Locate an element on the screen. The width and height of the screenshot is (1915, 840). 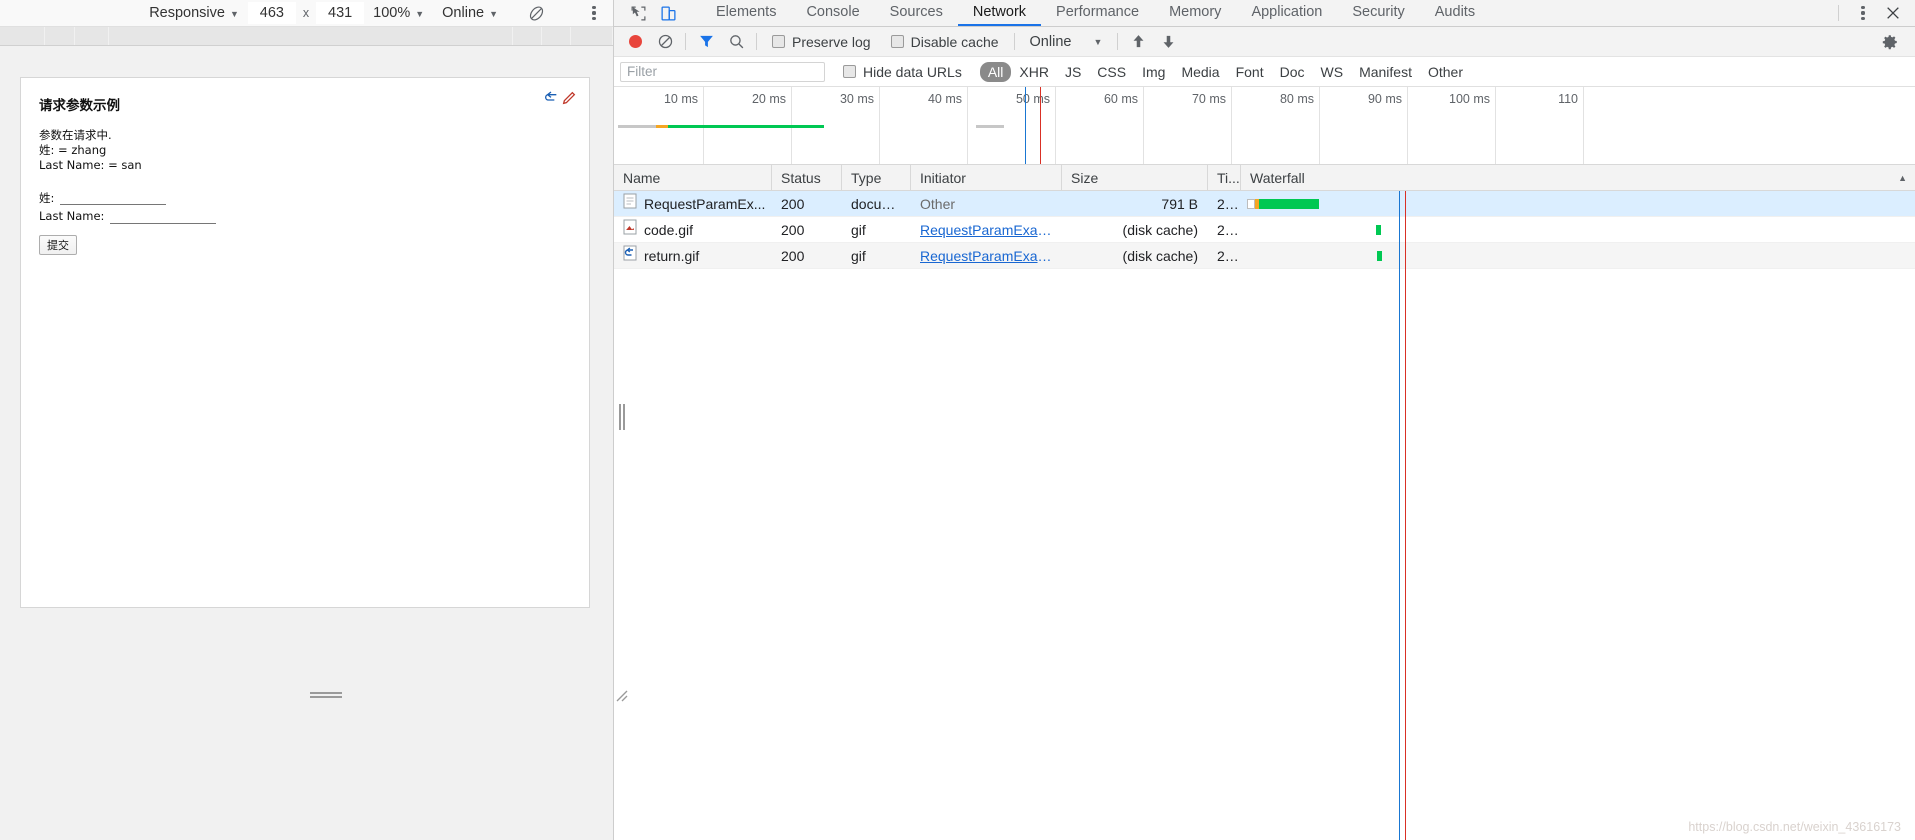
gear-icon is located at coordinates (1890, 42).